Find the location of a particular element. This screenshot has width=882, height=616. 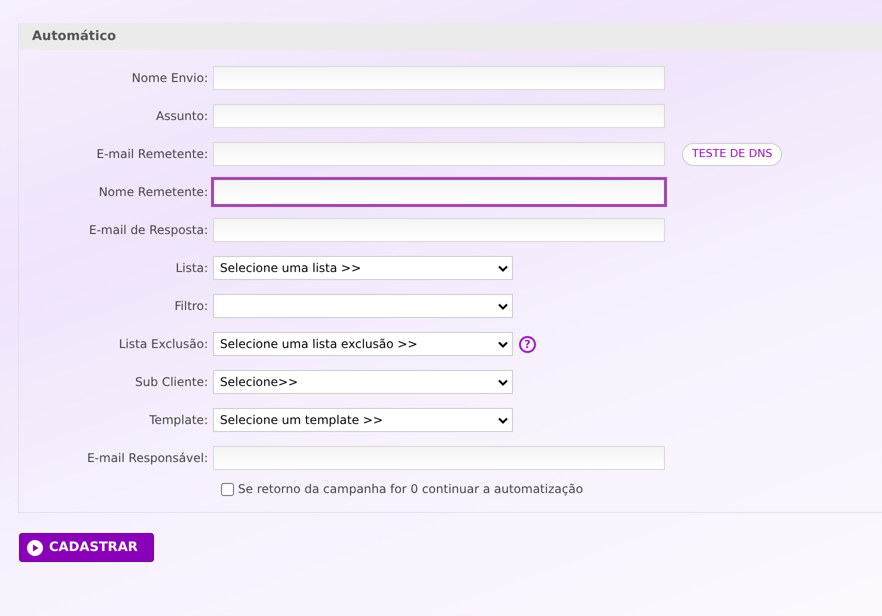

field-label: Nome Remetente: is located at coordinates (153, 192).